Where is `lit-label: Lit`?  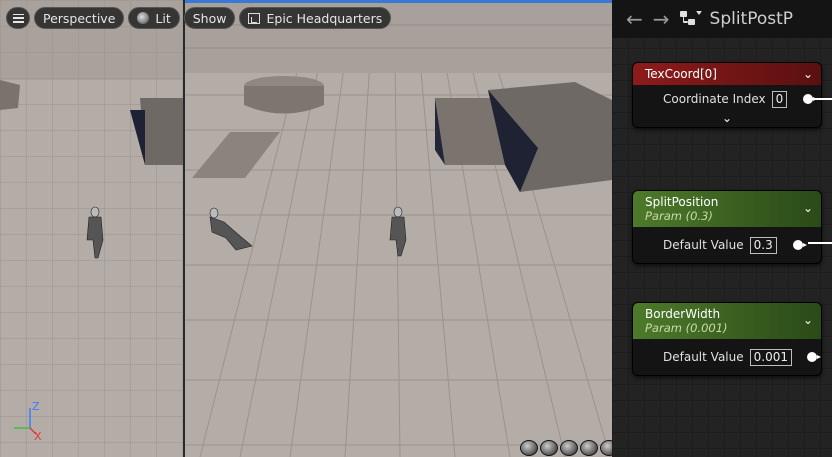
lit-label: Lit is located at coordinates (163, 18).